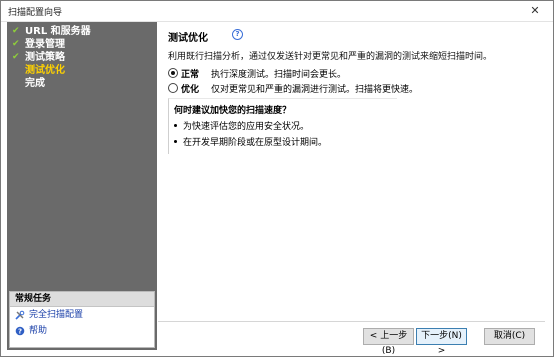  What do you see at coordinates (58, 31) in the screenshot?
I see `step-label: URL 和服务器` at bounding box center [58, 31].